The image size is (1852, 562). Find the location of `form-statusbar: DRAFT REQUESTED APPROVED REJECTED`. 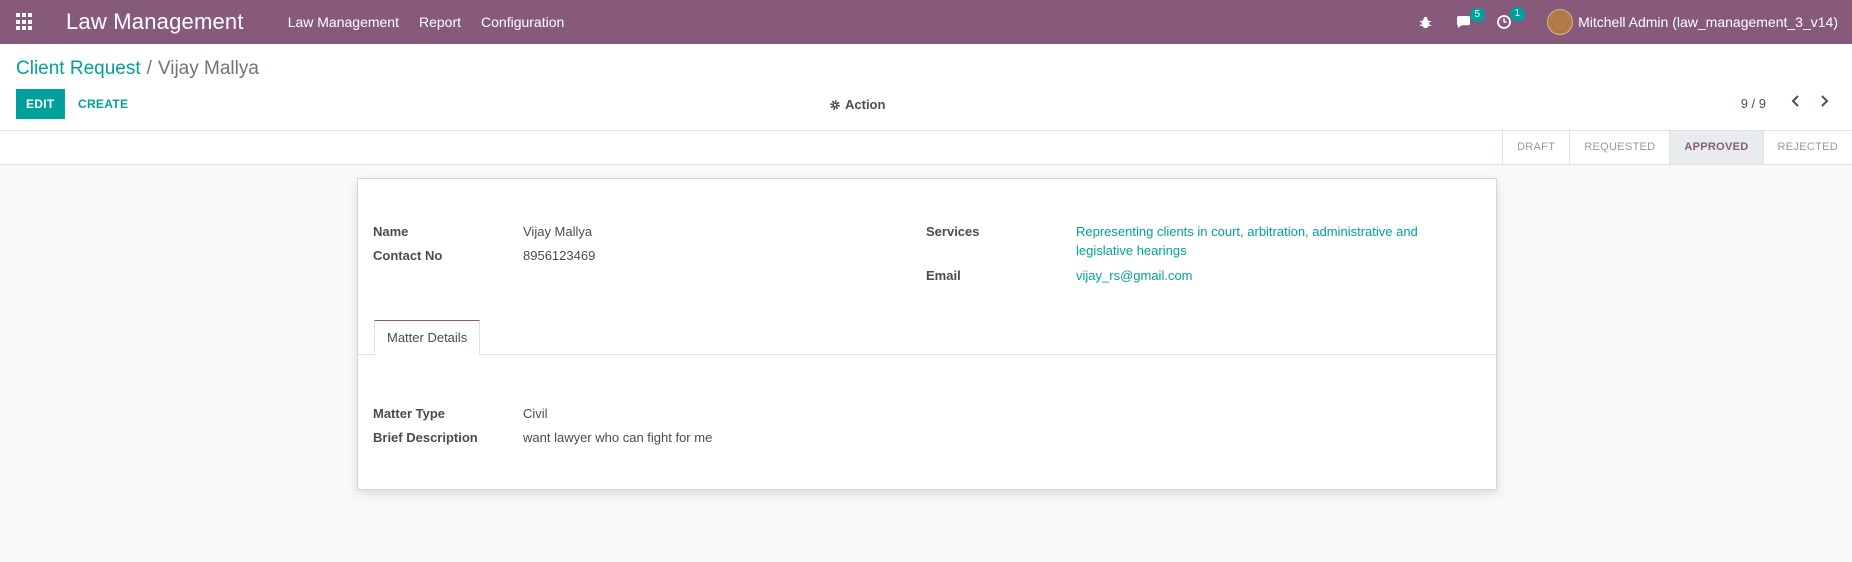

form-statusbar: DRAFT REQUESTED APPROVED REJECTED is located at coordinates (926, 148).